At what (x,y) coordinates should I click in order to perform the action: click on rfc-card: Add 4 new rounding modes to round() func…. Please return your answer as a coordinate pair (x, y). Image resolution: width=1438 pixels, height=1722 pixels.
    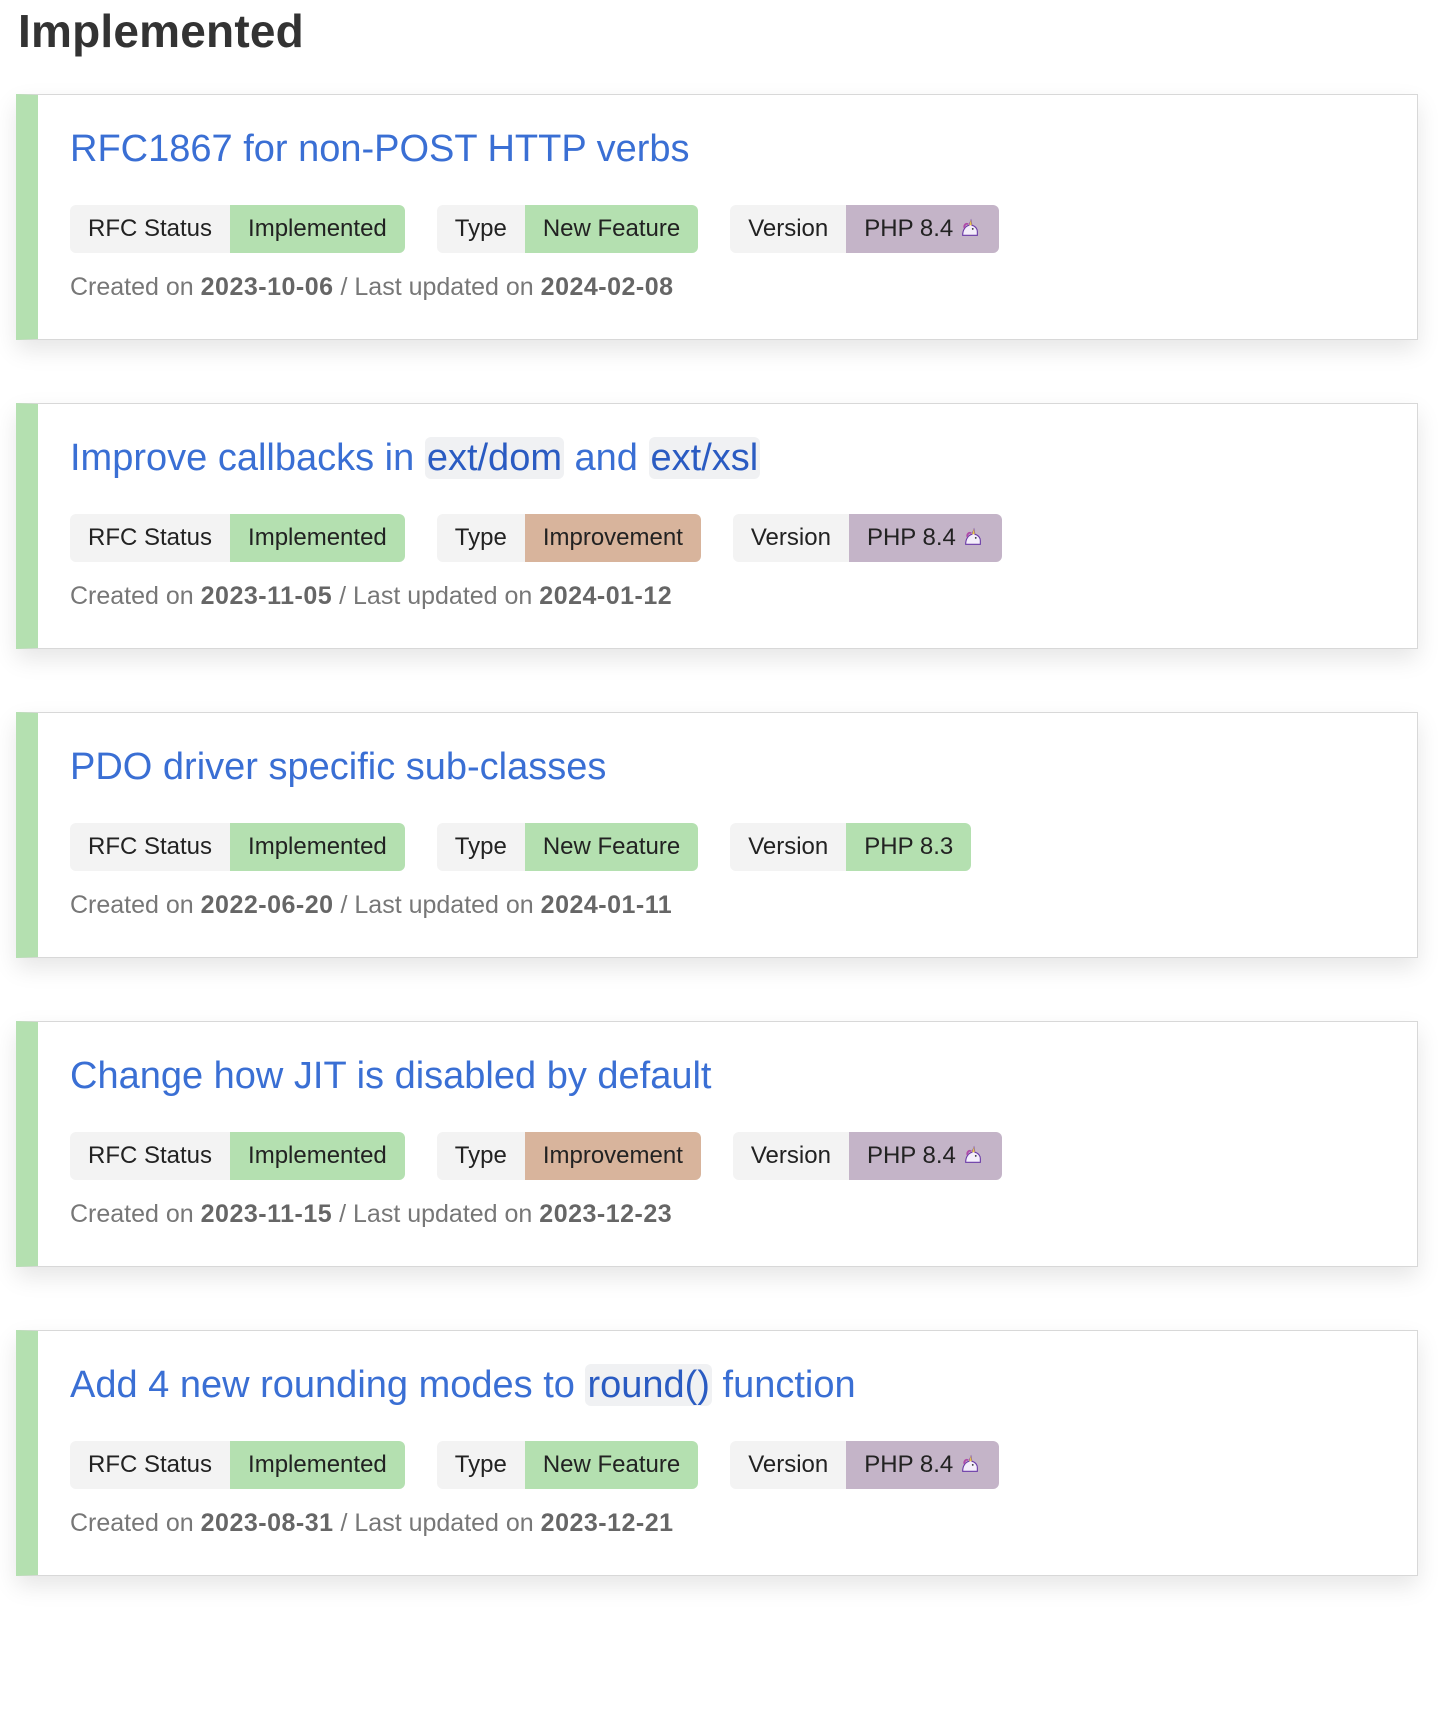
    Looking at the image, I should click on (717, 1453).